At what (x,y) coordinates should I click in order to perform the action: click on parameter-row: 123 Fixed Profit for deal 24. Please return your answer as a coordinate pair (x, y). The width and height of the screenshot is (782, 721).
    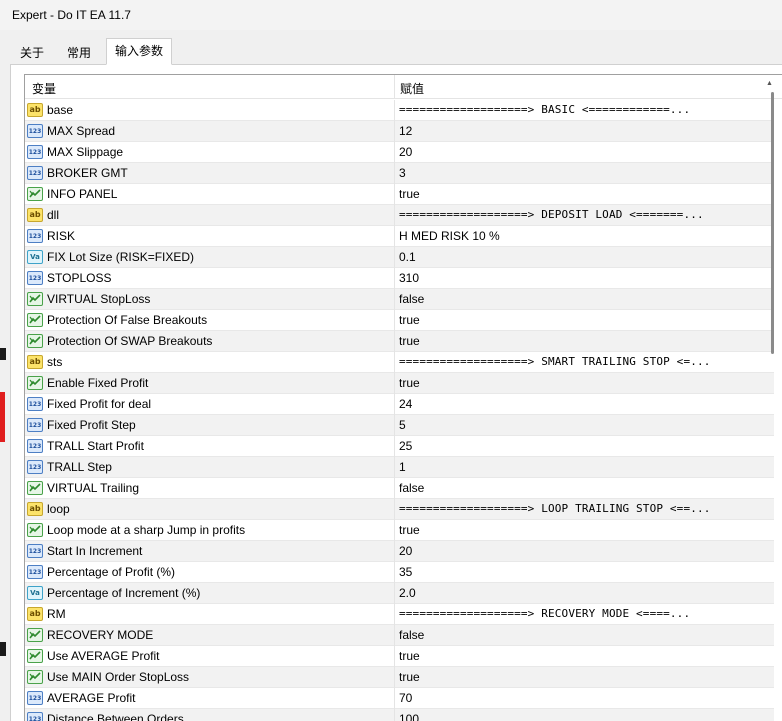
    Looking at the image, I should click on (399, 404).